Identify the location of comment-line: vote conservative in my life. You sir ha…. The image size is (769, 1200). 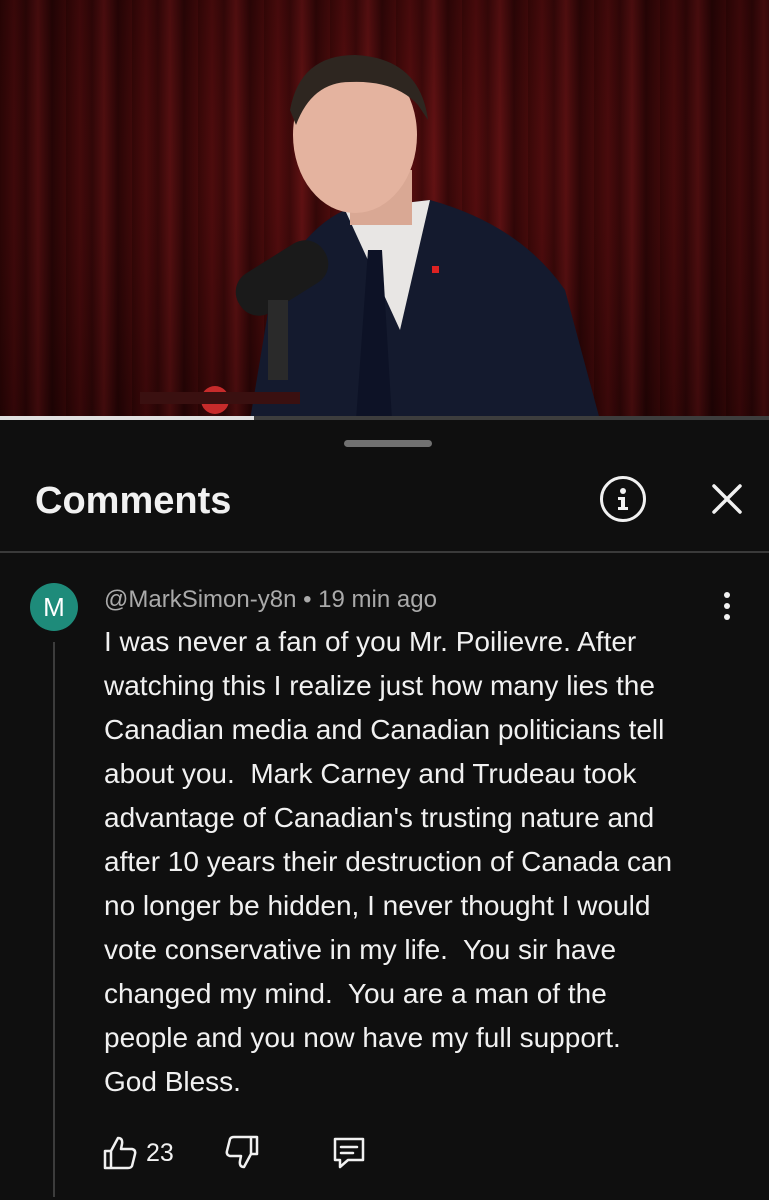
(360, 949).